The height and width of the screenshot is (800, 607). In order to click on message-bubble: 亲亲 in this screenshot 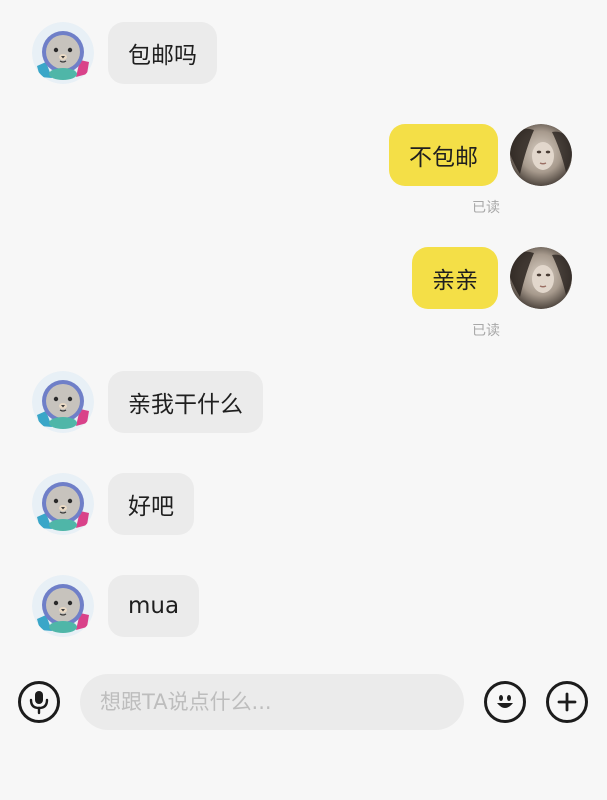, I will do `click(455, 278)`.